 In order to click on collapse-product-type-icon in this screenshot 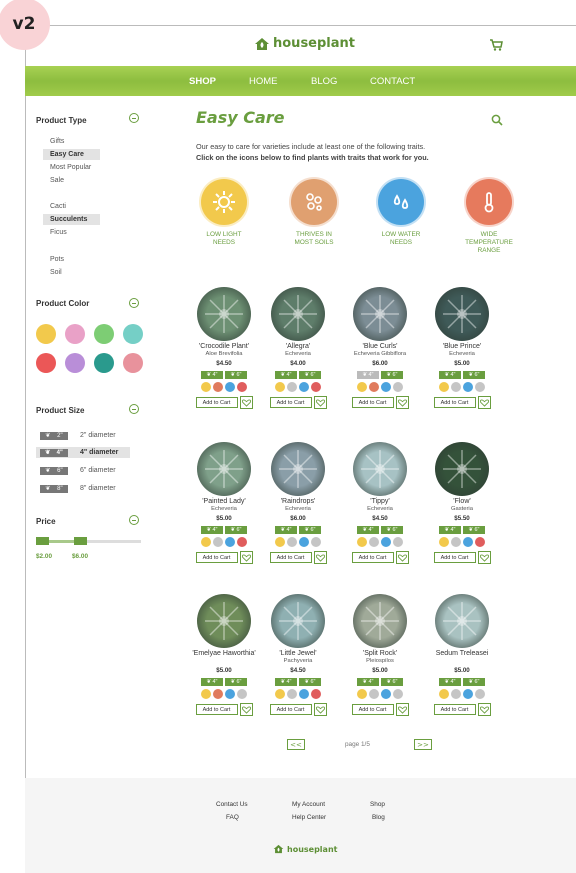, I will do `click(134, 118)`.